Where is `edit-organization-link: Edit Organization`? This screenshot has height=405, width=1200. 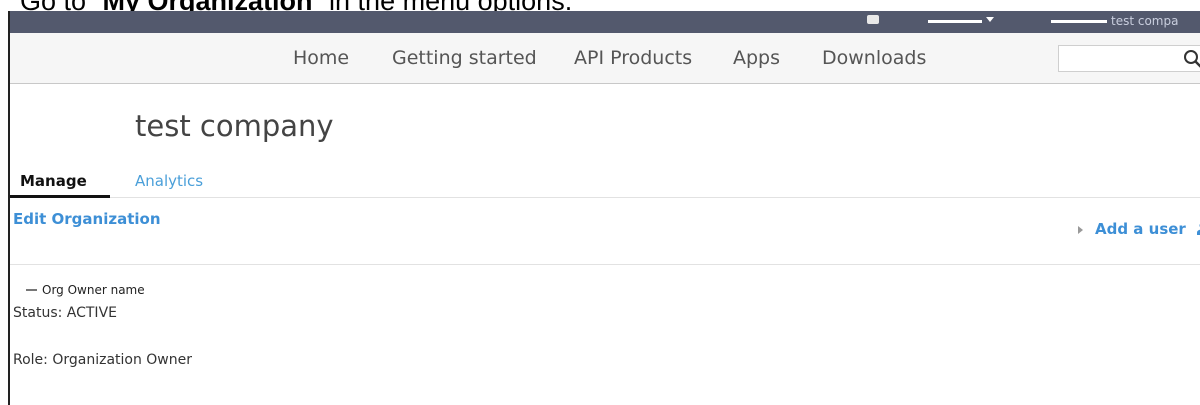
edit-organization-link: Edit Organization is located at coordinates (87, 219).